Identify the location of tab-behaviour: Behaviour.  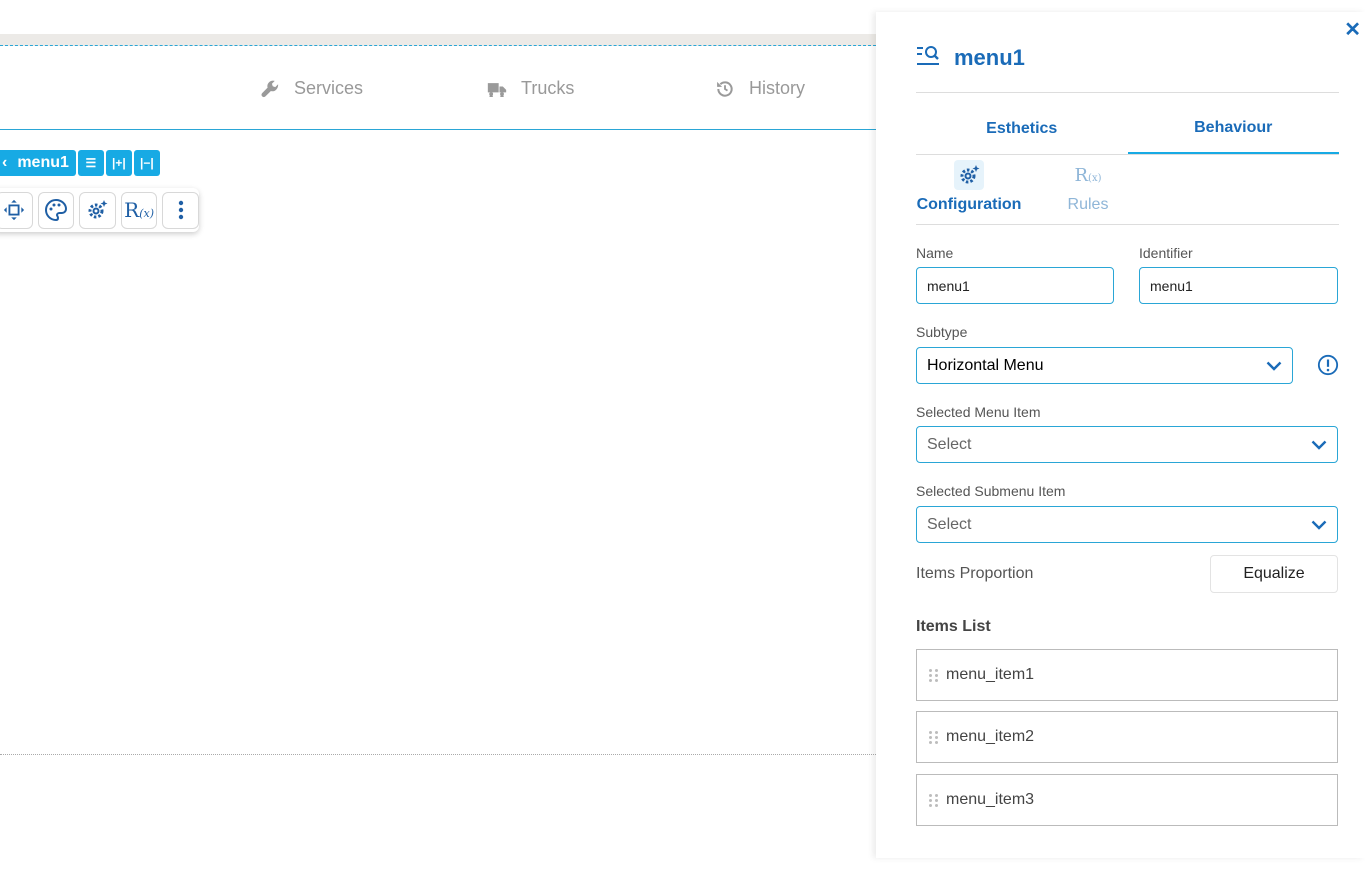
(1233, 129).